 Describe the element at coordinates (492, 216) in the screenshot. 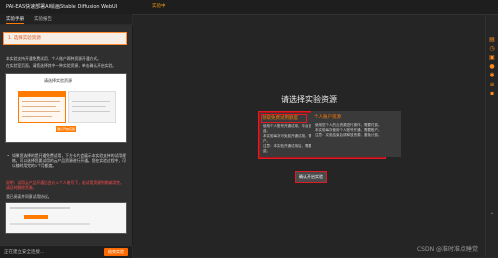

I see `chevron-up-icon: ⌃` at that location.